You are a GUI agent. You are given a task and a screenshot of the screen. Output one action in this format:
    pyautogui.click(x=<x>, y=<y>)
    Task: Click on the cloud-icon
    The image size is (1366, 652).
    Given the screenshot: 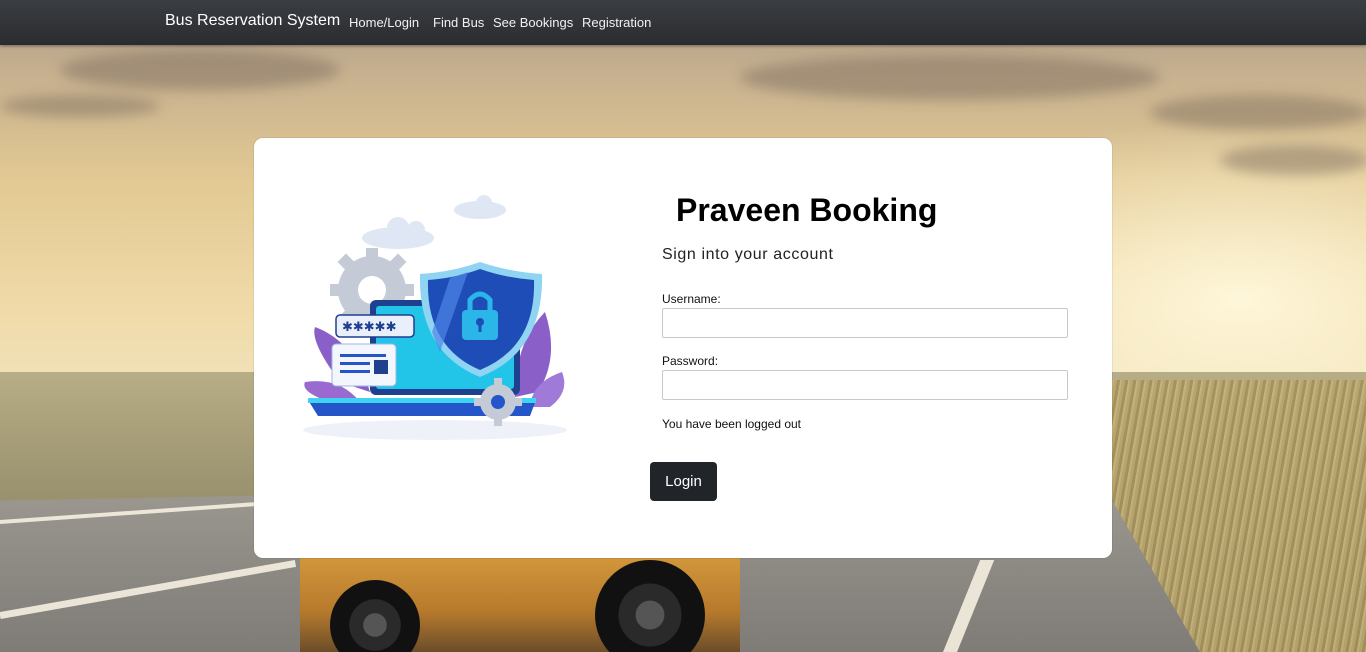 What is the action you would take?
    pyautogui.click(x=434, y=222)
    